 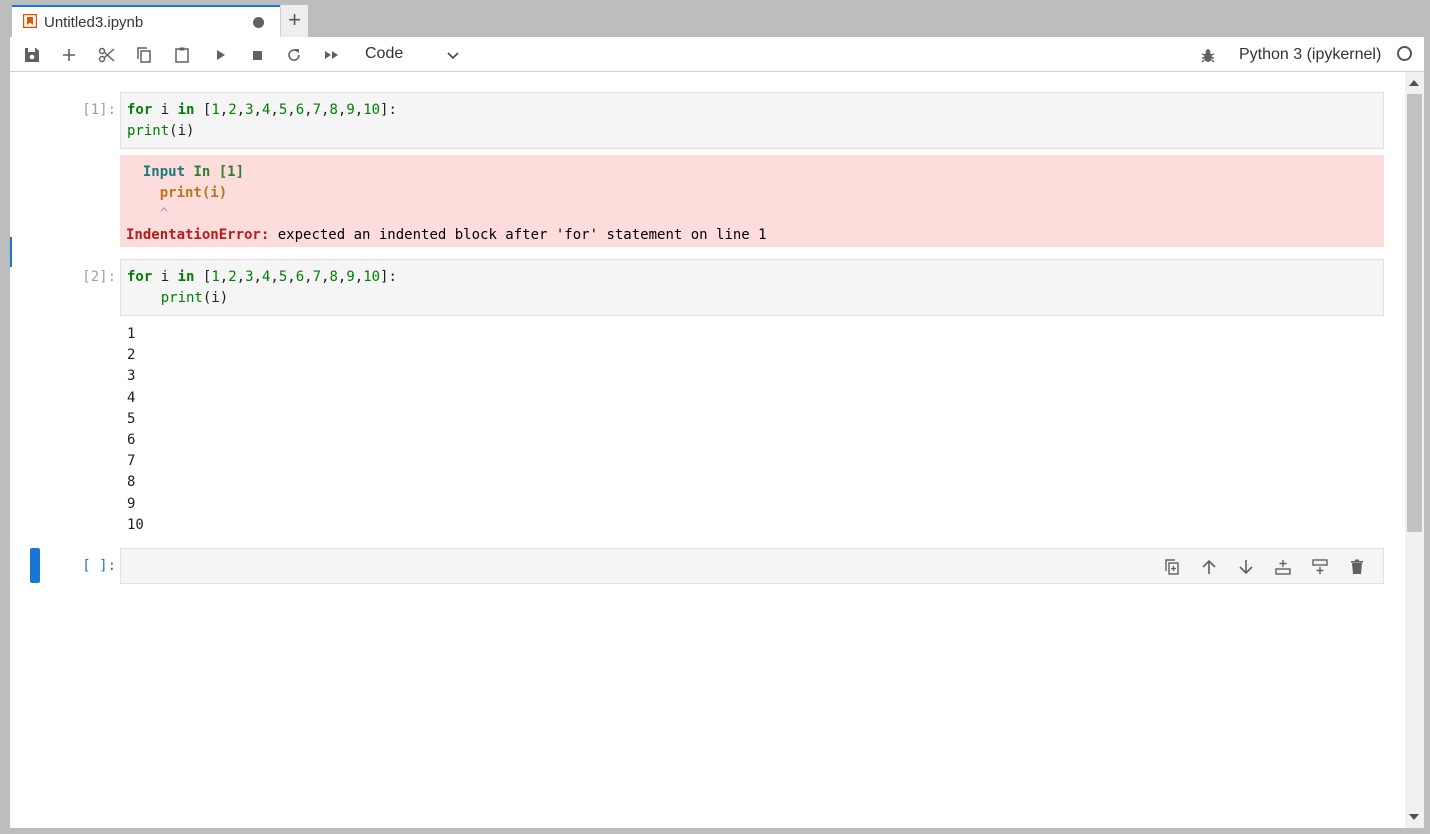 I want to click on output-line: 5, so click(x=131, y=418).